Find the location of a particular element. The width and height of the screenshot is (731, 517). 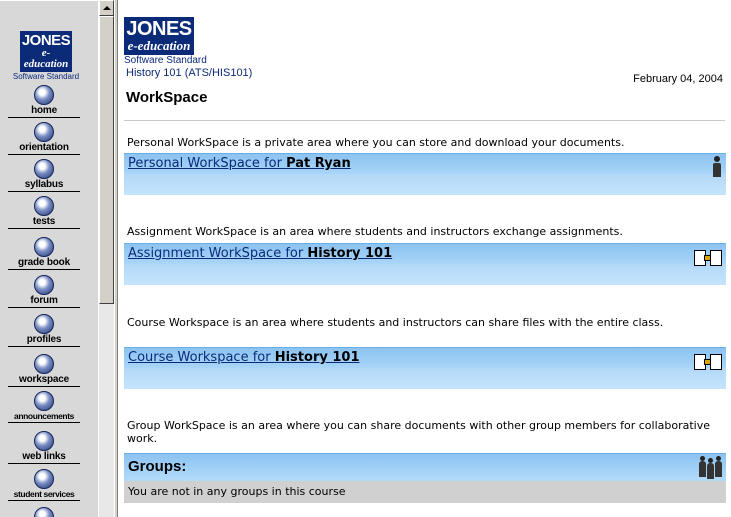

nav-workspace: workspace is located at coordinates (44, 370).